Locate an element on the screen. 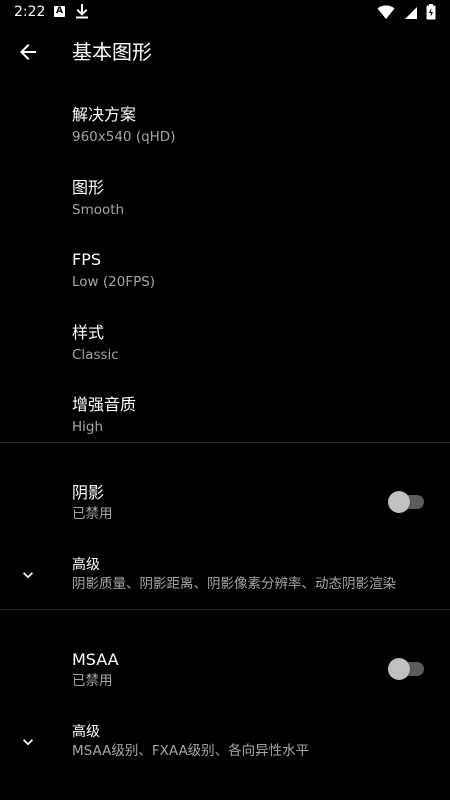  pref-title: 增强音质 is located at coordinates (104, 404).